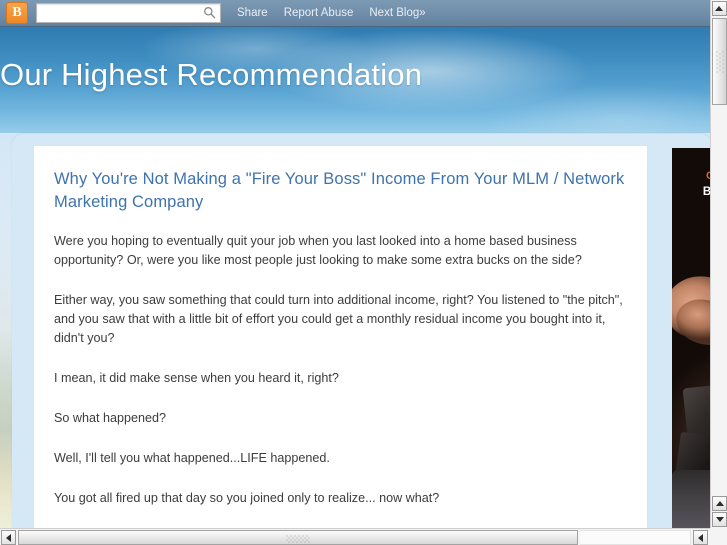 Image resolution: width=727 pixels, height=545 pixels. I want to click on chevron-down-icon, so click(719, 519).